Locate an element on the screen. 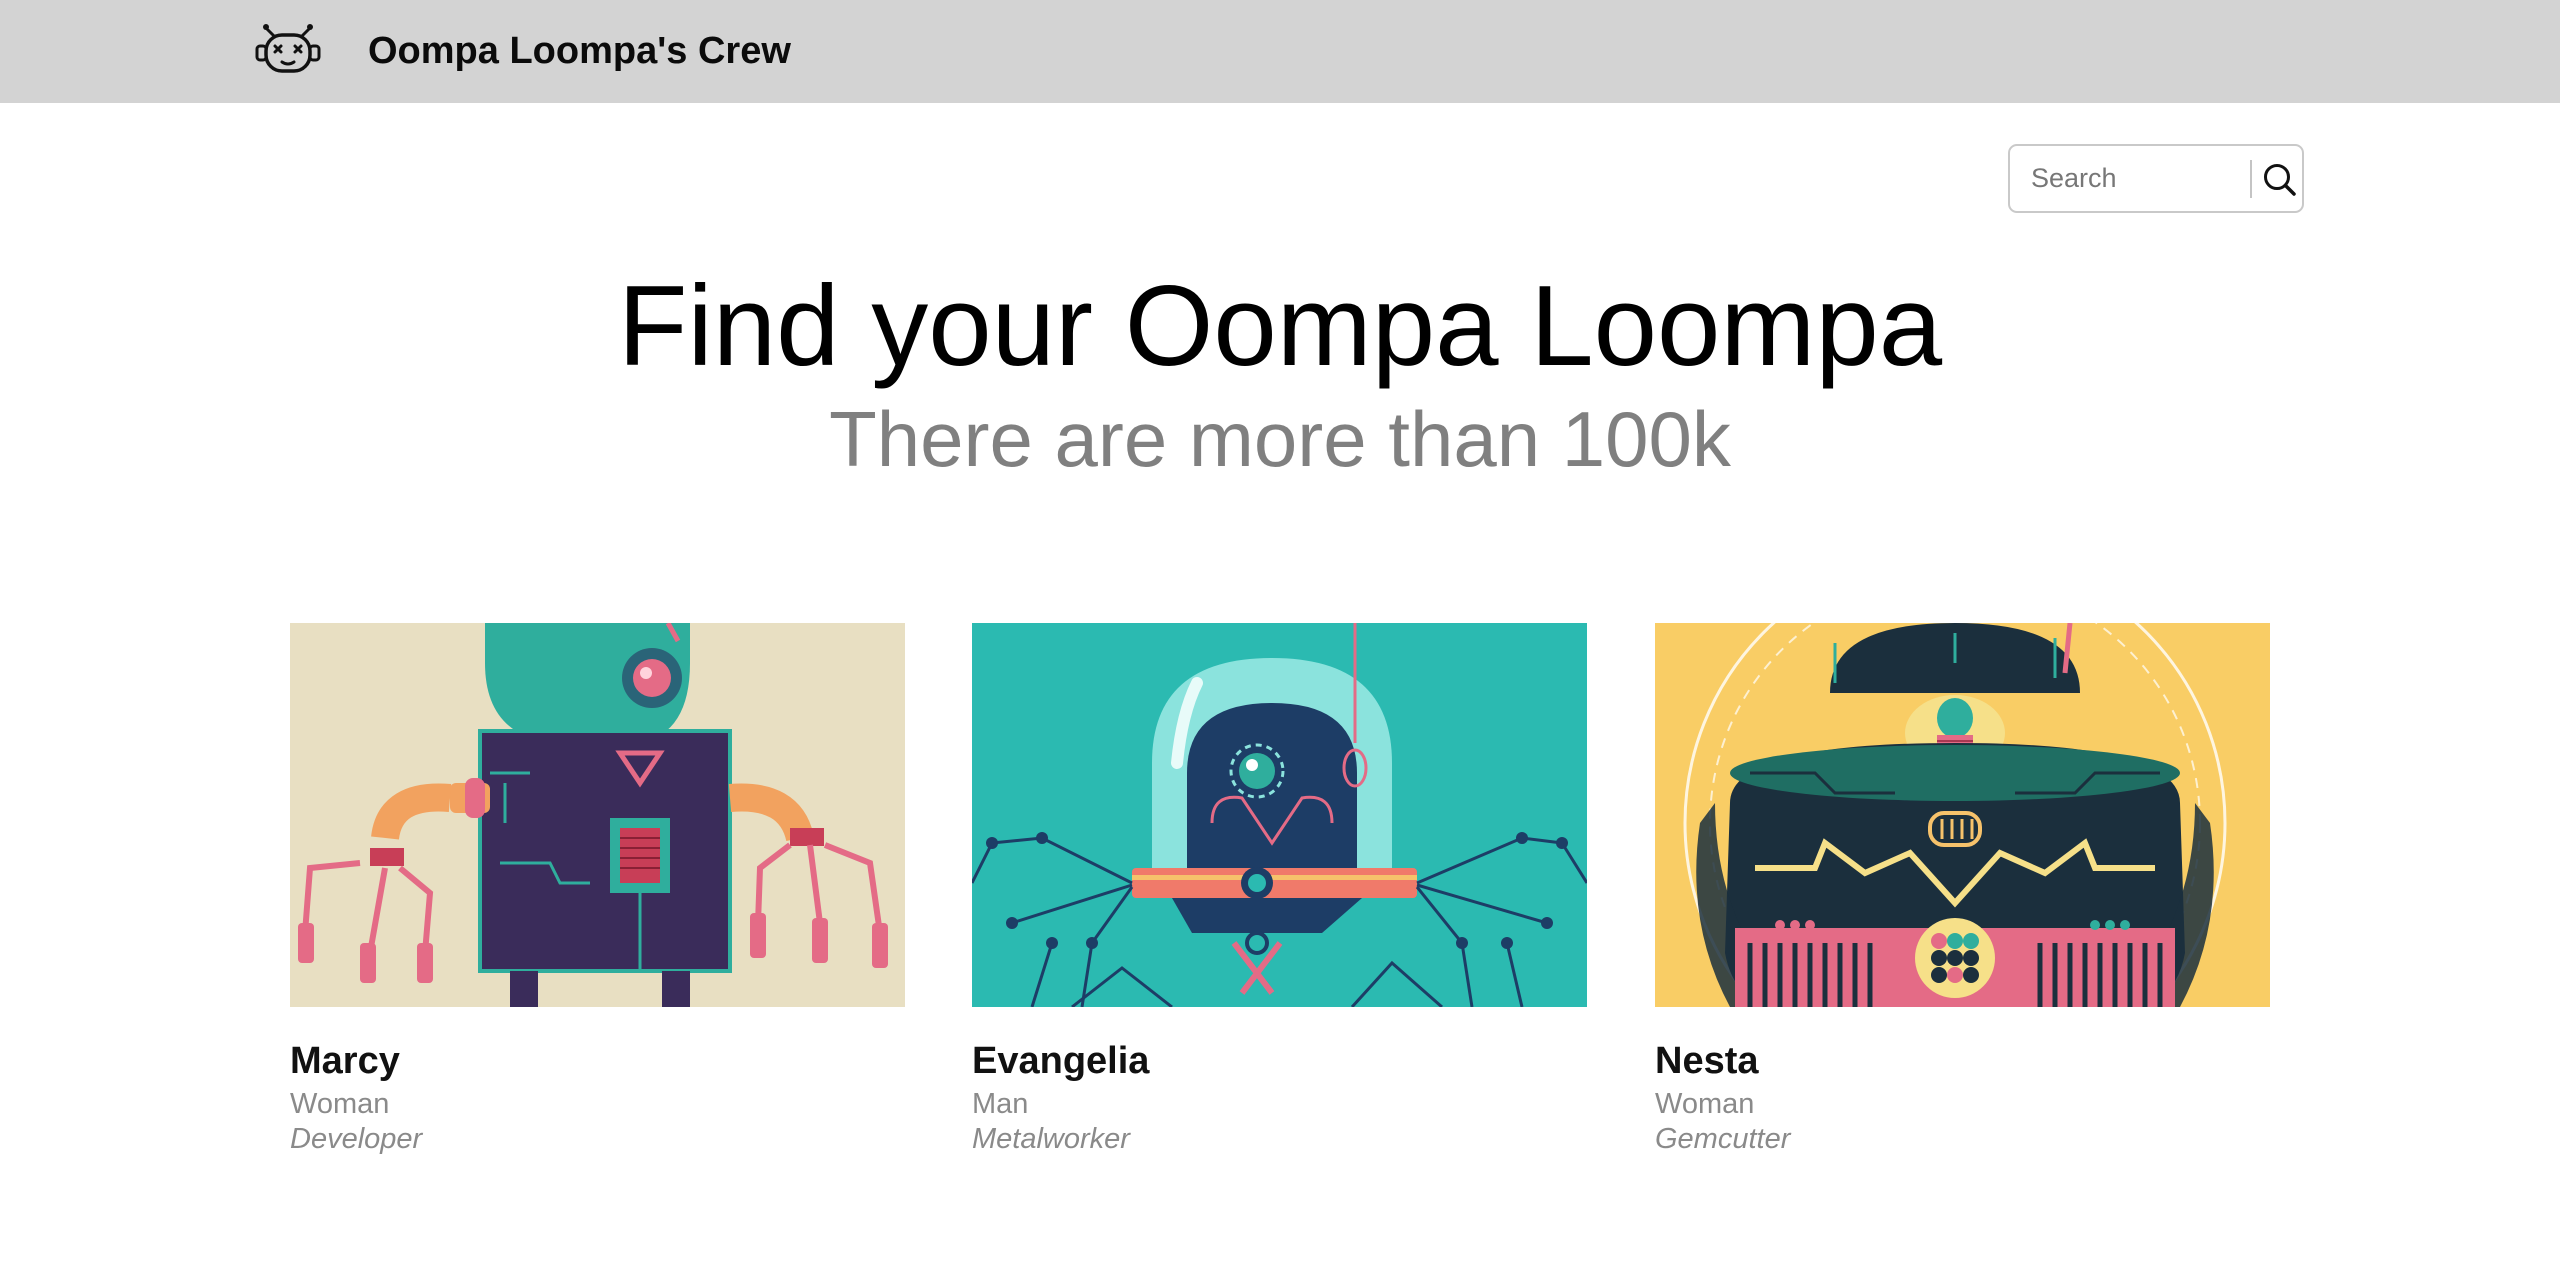  card-name: Marcy is located at coordinates (345, 1061).